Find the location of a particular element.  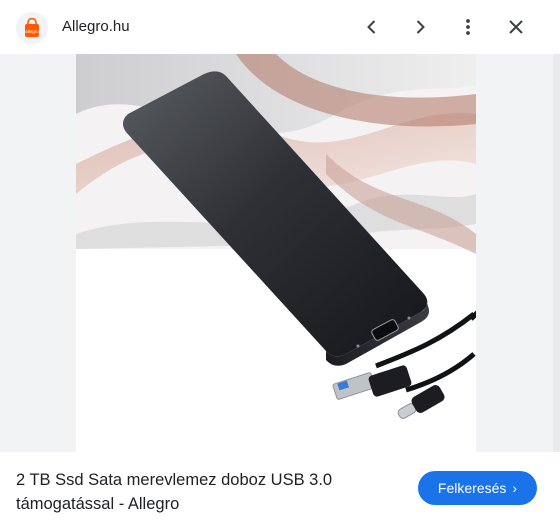

close-icon is located at coordinates (516, 27).